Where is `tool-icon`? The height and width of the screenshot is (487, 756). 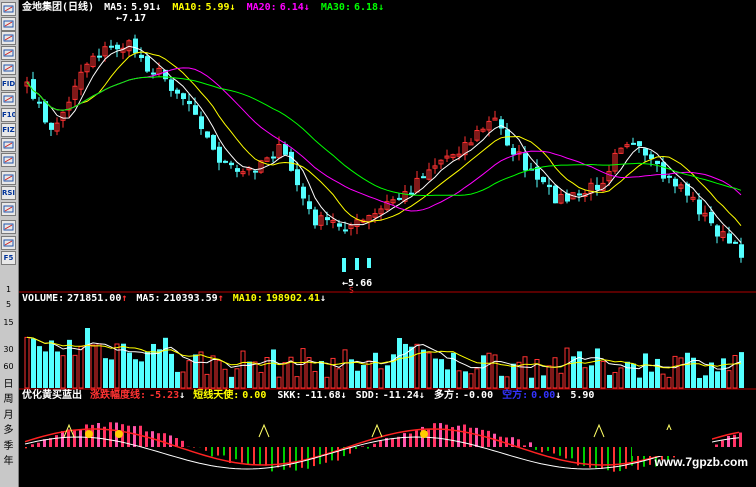
tool-icon is located at coordinates (8, 227).